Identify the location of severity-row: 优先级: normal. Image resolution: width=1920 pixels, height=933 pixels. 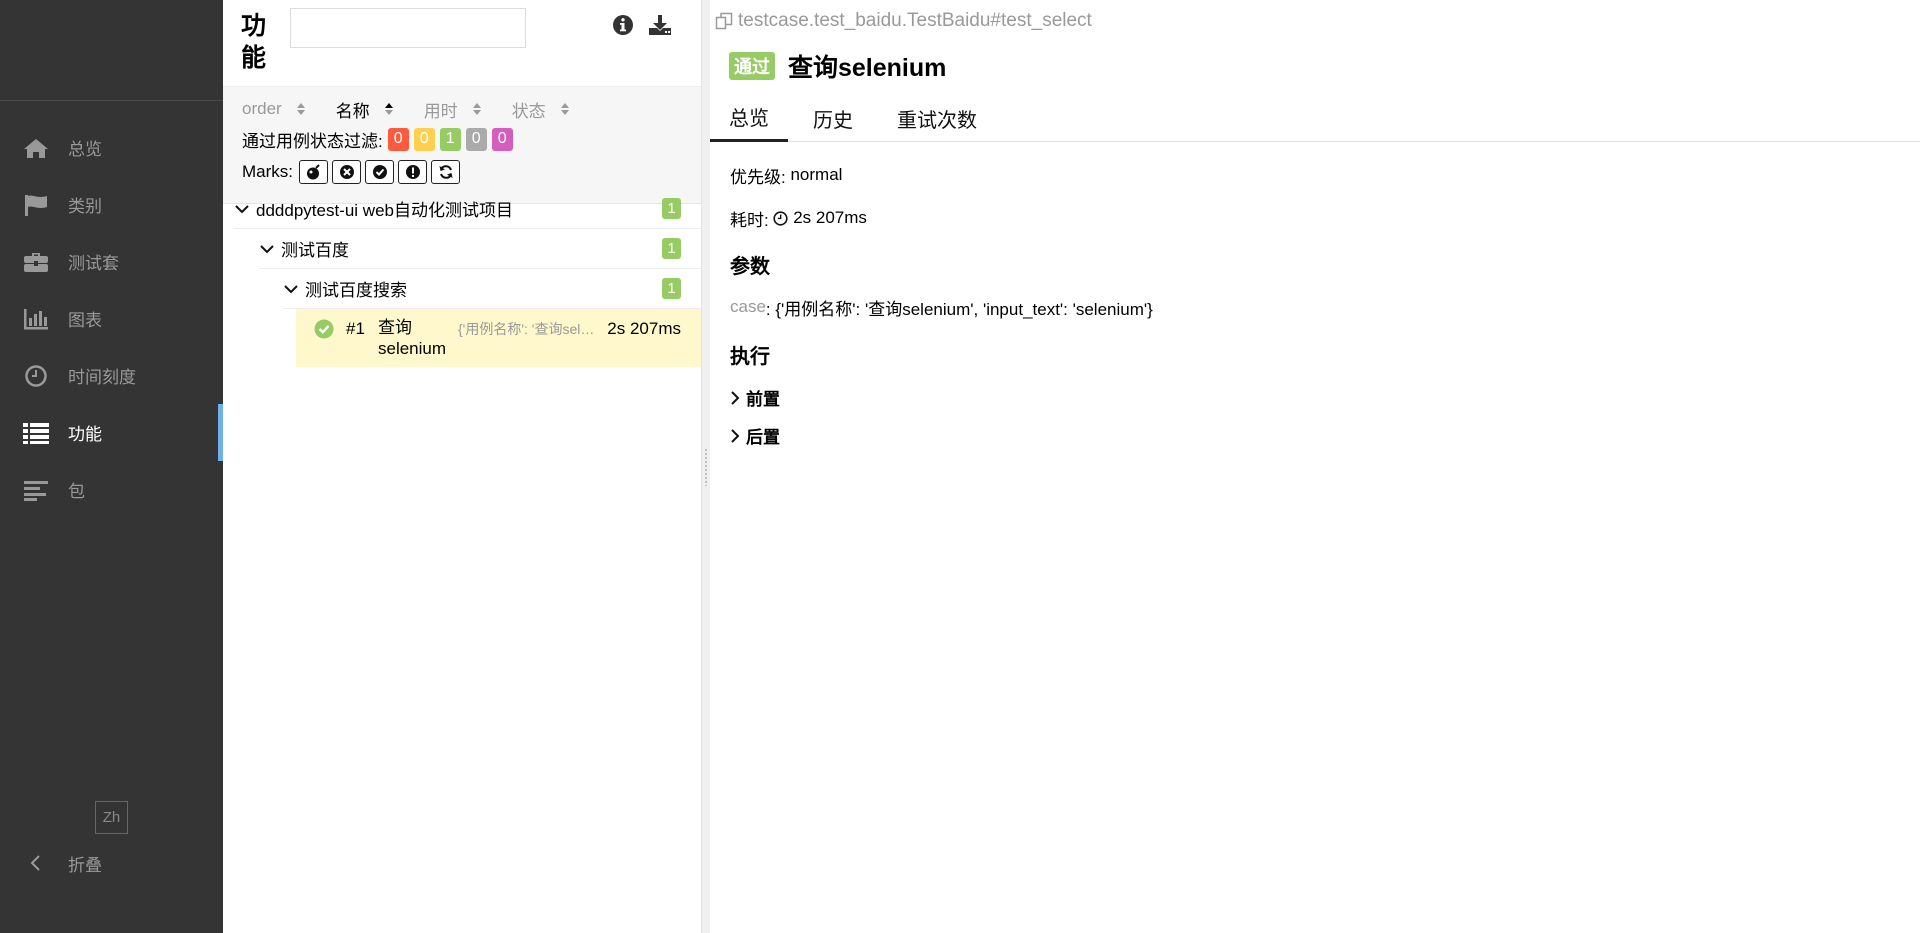
(786, 176).